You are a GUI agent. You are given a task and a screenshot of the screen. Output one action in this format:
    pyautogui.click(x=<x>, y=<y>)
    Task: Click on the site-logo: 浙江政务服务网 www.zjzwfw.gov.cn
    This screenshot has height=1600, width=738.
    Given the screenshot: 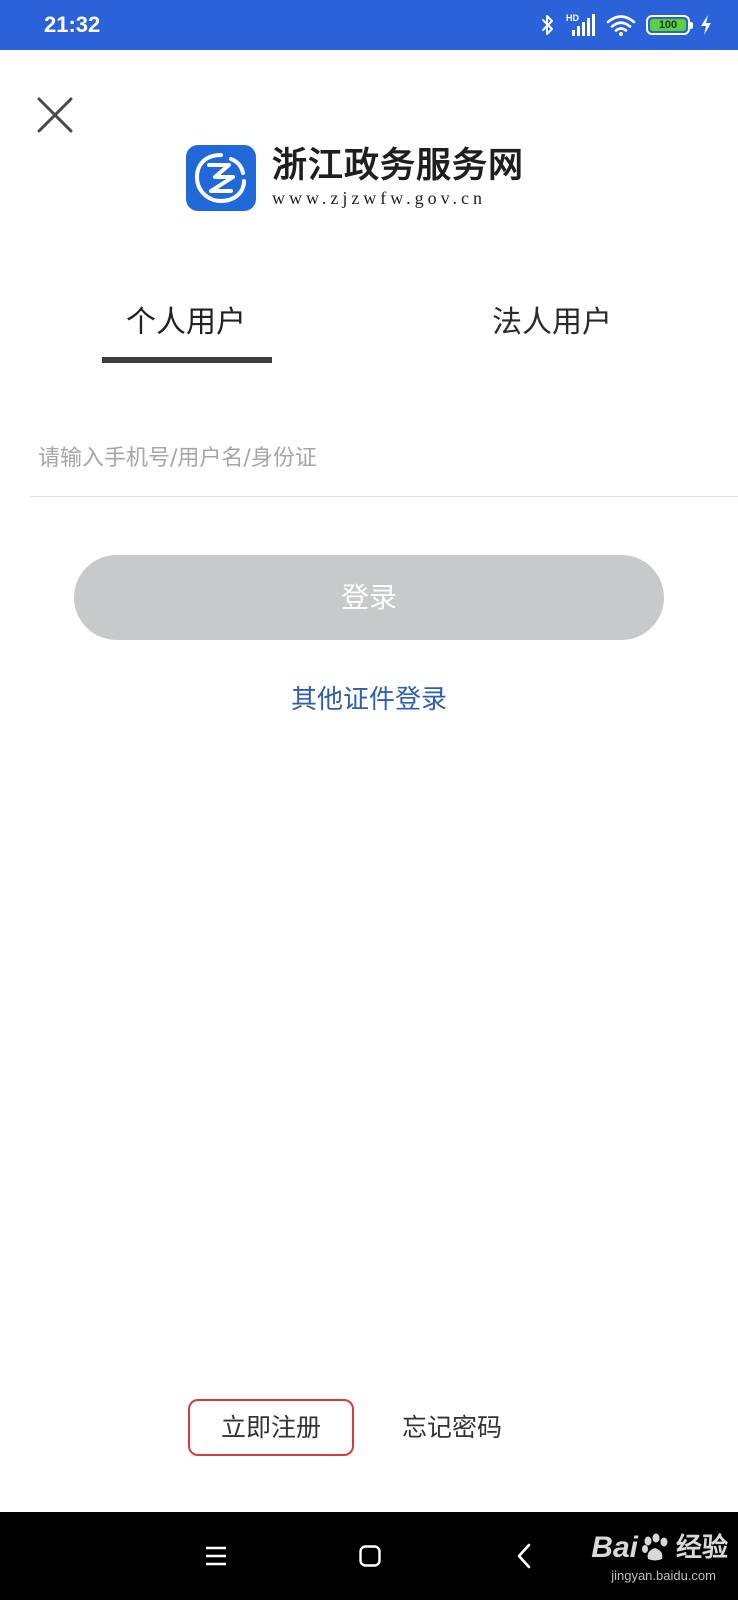 What is the action you would take?
    pyautogui.click(x=355, y=178)
    